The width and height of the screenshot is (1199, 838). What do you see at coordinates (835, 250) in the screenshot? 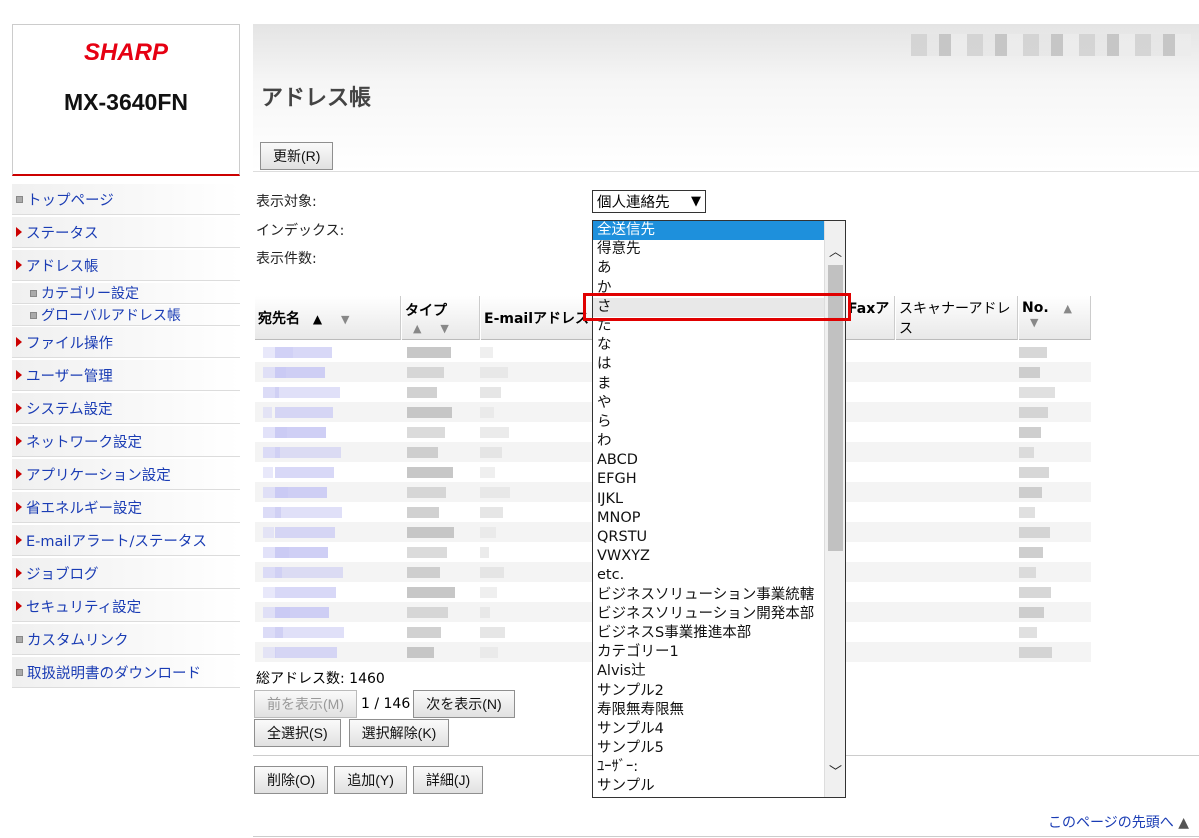
I see `scroll-up-icon: ︿` at bounding box center [835, 250].